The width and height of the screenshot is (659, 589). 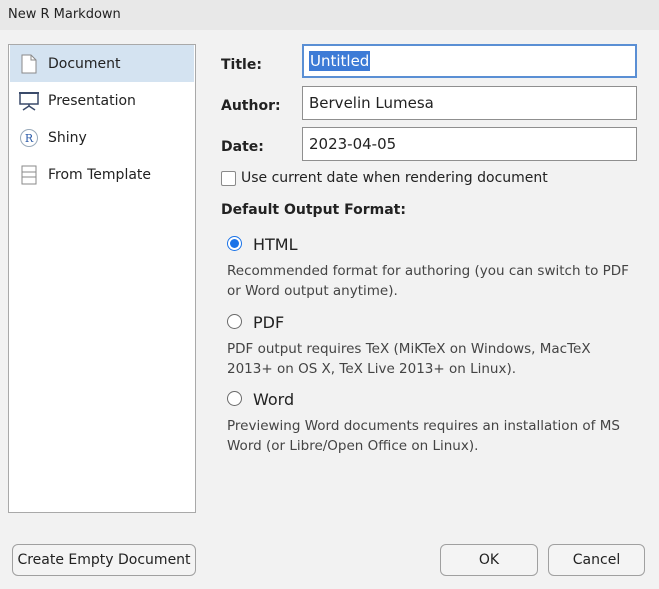 I want to click on type-item-label: Presentation, so click(x=92, y=100).